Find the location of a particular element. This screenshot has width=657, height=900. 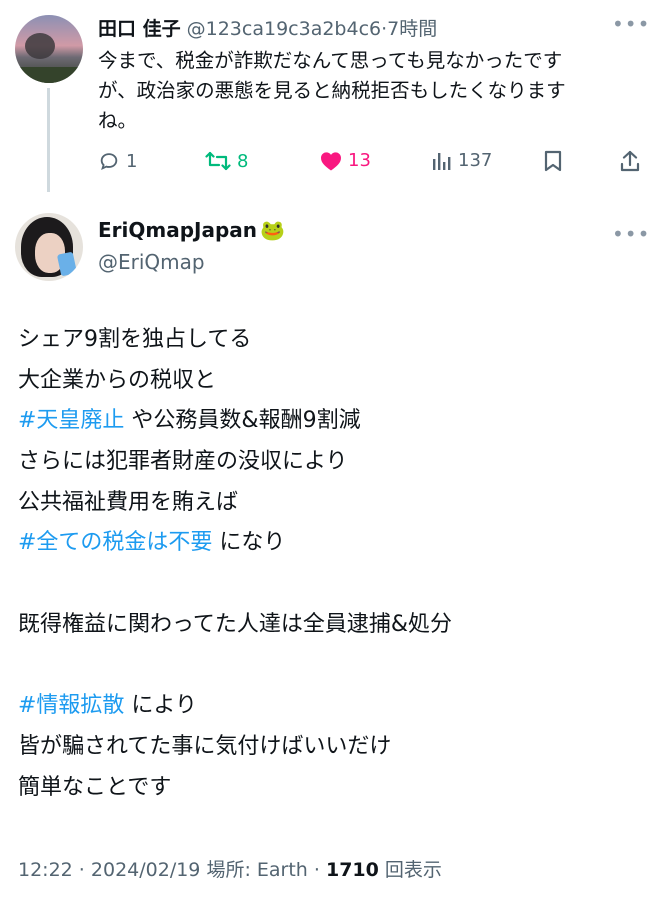

tweet-text-segment: 皆が騙されてた事に気付けばいいだけ is located at coordinates (205, 746).